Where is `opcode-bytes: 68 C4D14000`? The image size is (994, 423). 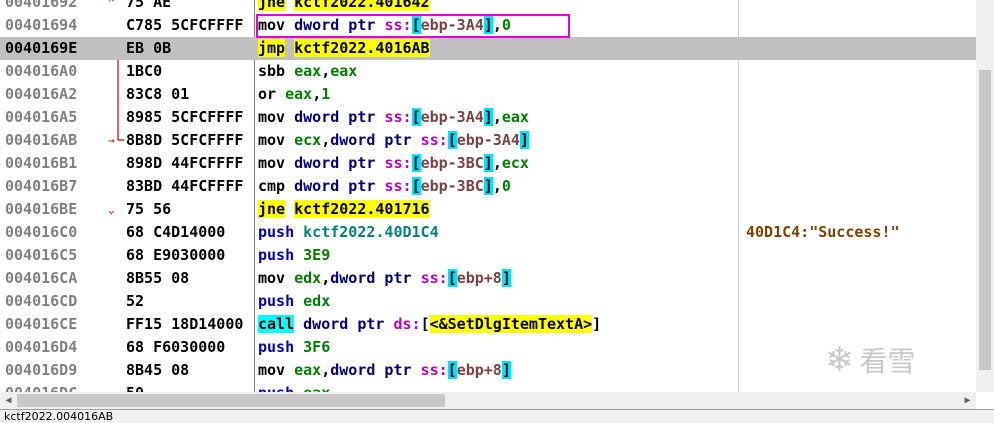
opcode-bytes: 68 C4D14000 is located at coordinates (176, 232).